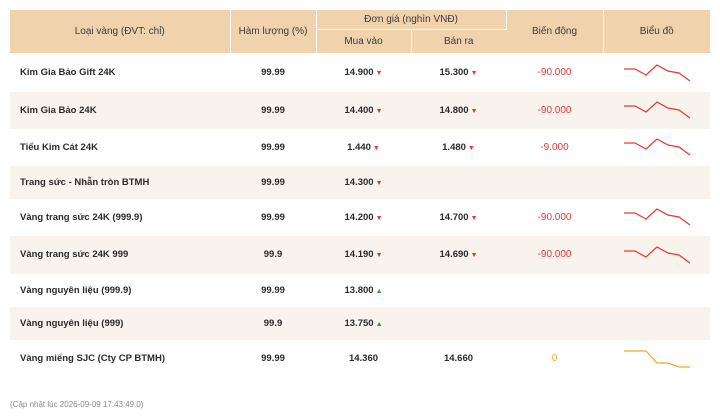 The height and width of the screenshot is (419, 720). I want to click on gold-type-name: Vàng trang sức 24K 999, so click(74, 254).